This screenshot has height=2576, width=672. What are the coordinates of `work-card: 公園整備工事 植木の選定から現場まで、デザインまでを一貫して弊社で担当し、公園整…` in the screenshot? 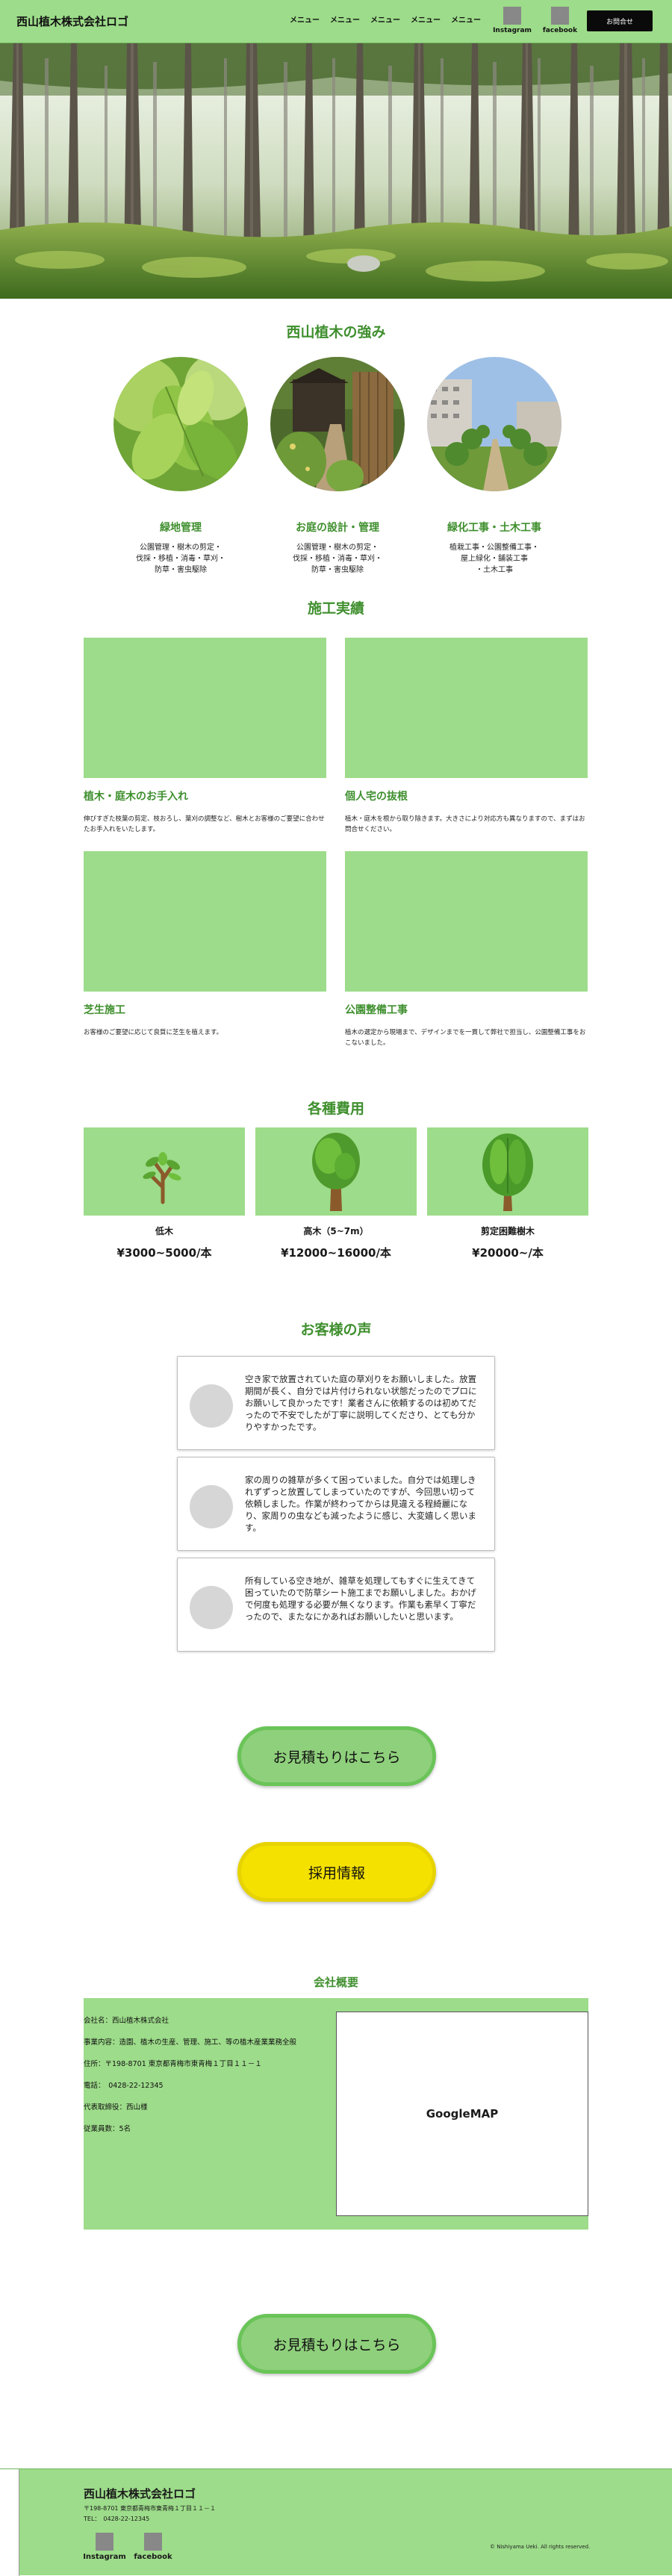 It's located at (466, 949).